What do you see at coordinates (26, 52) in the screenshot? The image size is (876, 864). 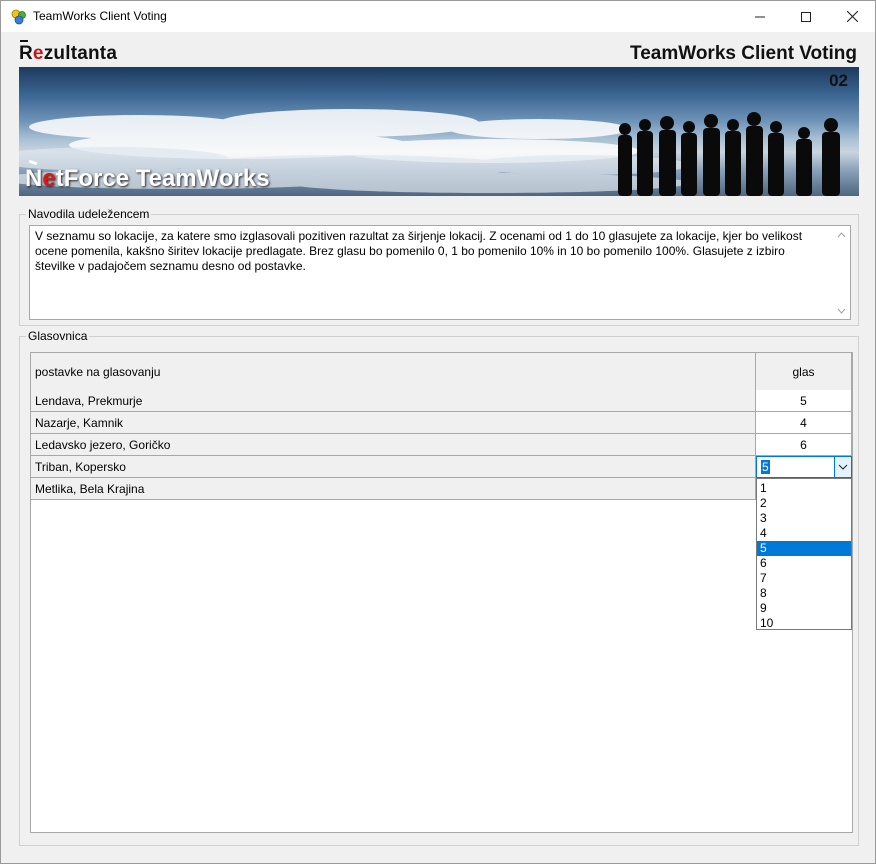 I see `brand-letter-r: R` at bounding box center [26, 52].